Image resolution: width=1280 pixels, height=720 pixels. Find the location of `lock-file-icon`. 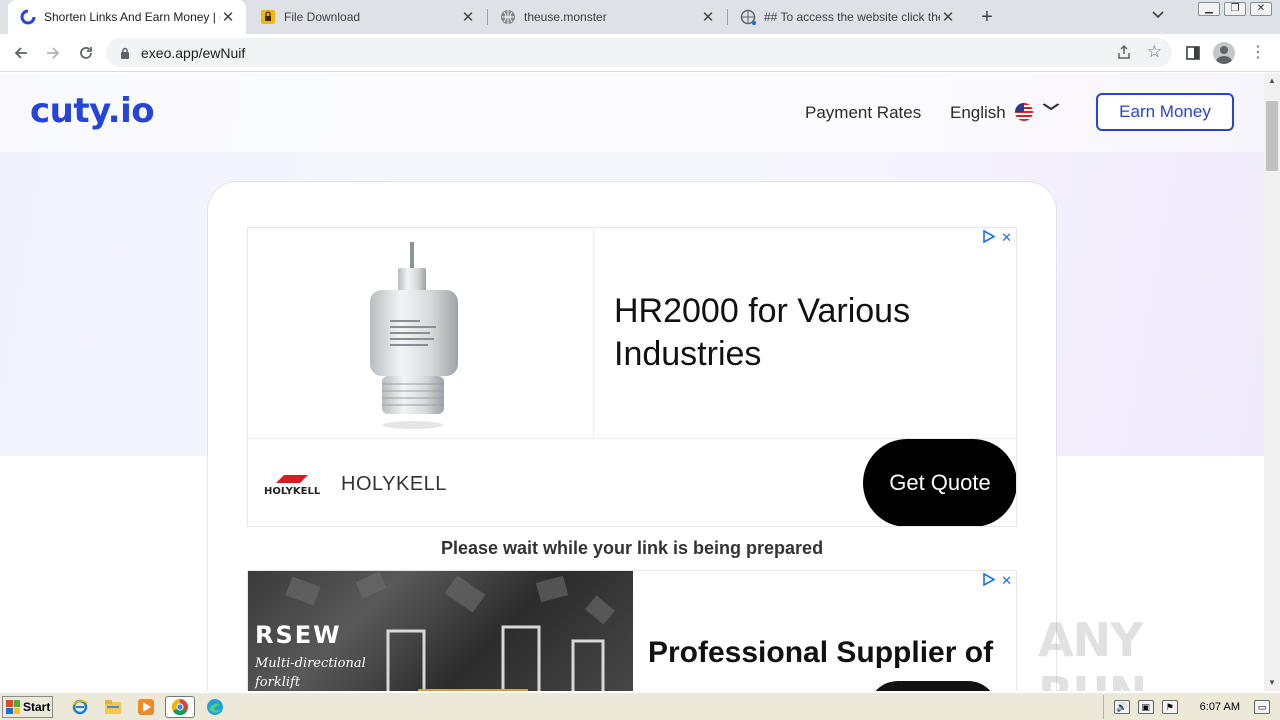

lock-file-icon is located at coordinates (268, 17).